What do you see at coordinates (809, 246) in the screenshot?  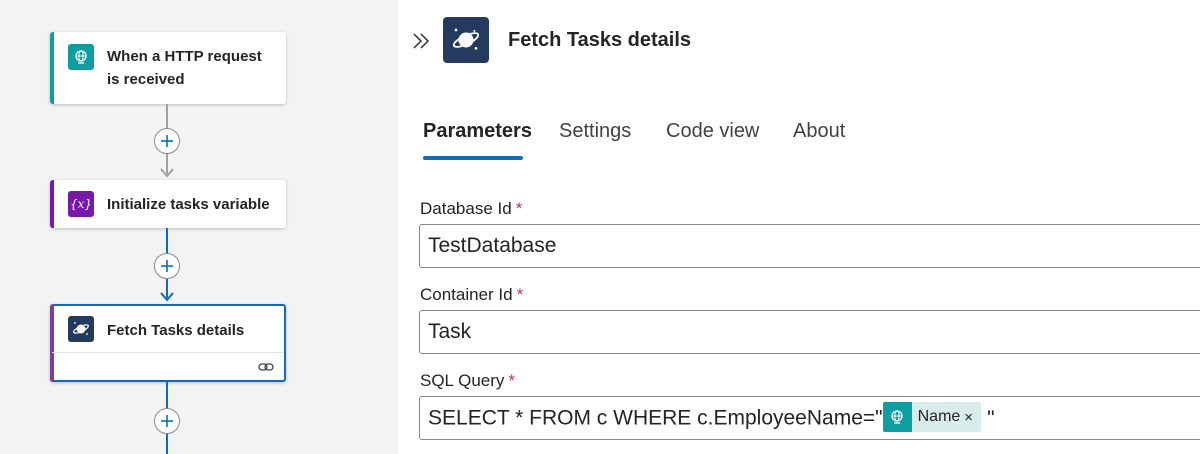 I see `database-id-field: TestDatabase` at bounding box center [809, 246].